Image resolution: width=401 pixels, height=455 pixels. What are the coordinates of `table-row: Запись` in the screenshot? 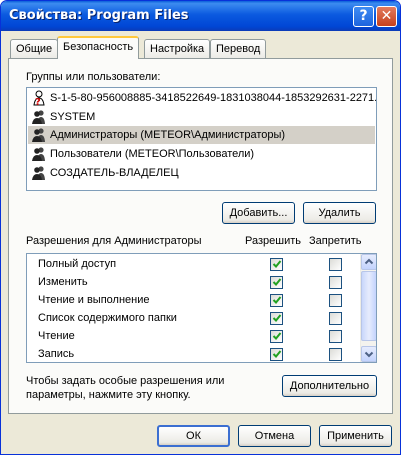 It's located at (193, 354).